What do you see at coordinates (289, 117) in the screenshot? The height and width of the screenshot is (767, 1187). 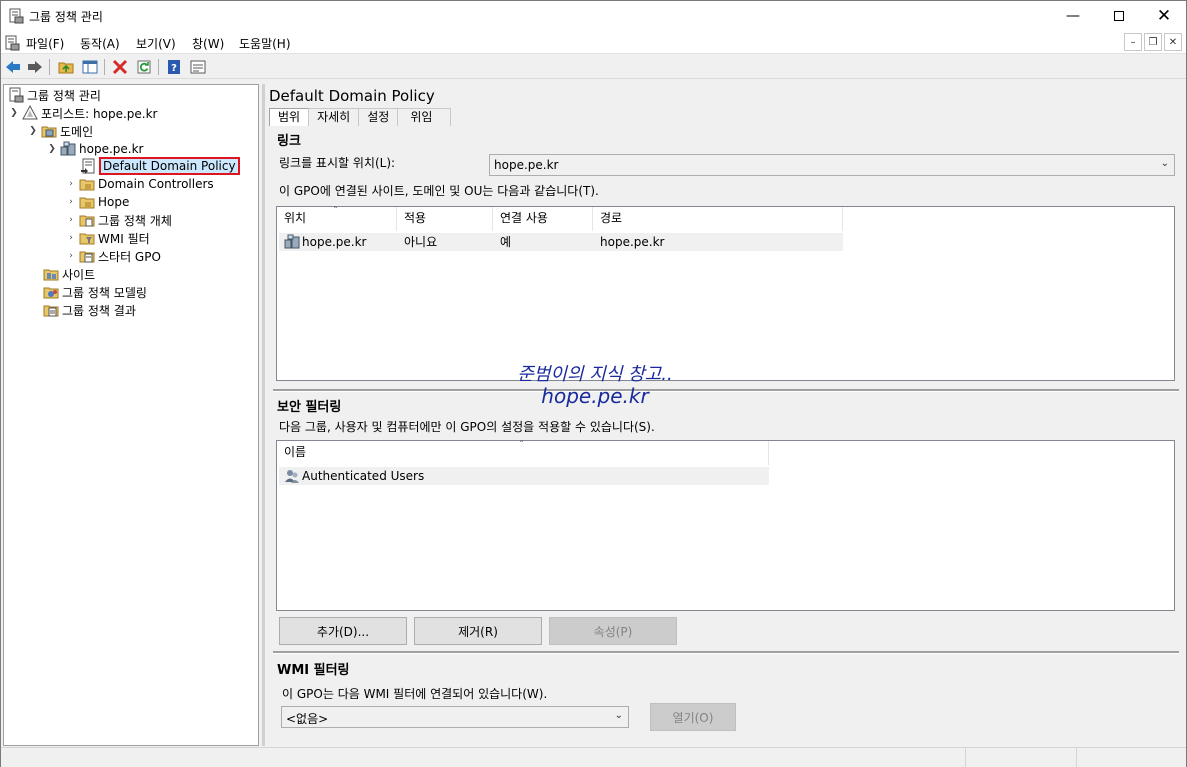 I see `tab-scope: 범위` at bounding box center [289, 117].